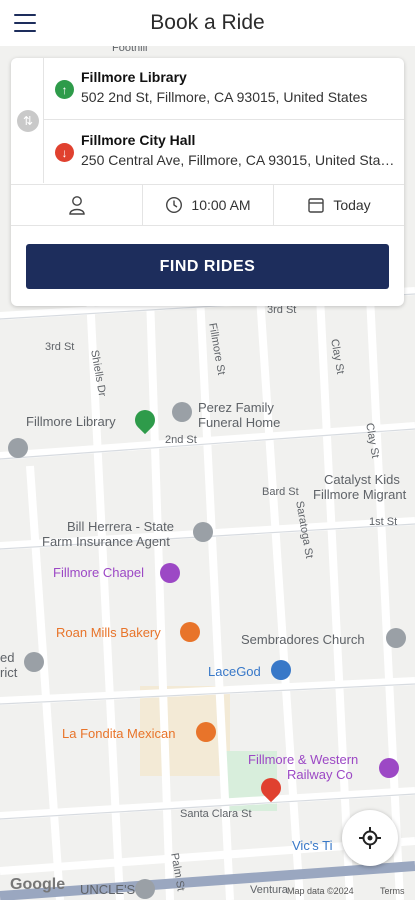 The height and width of the screenshot is (900, 415). I want to click on map-attribution: Map data ©2024, so click(320, 891).